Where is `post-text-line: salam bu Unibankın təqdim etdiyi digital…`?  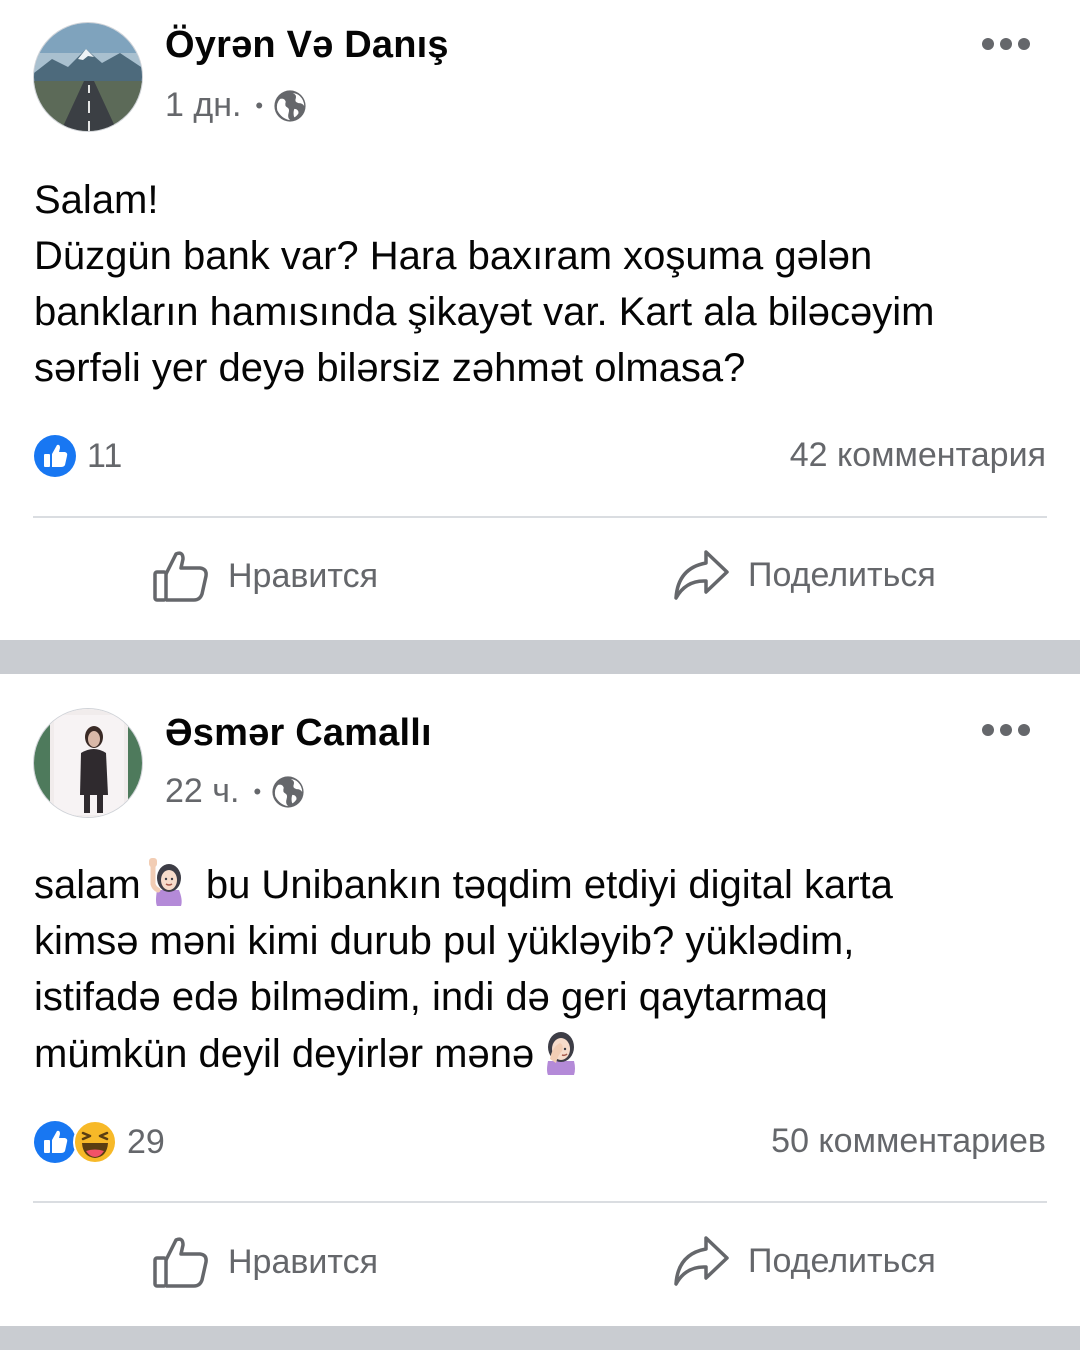
post-text-line: salam bu Unibankın təqdim etdiyi digital… is located at coordinates (544, 884).